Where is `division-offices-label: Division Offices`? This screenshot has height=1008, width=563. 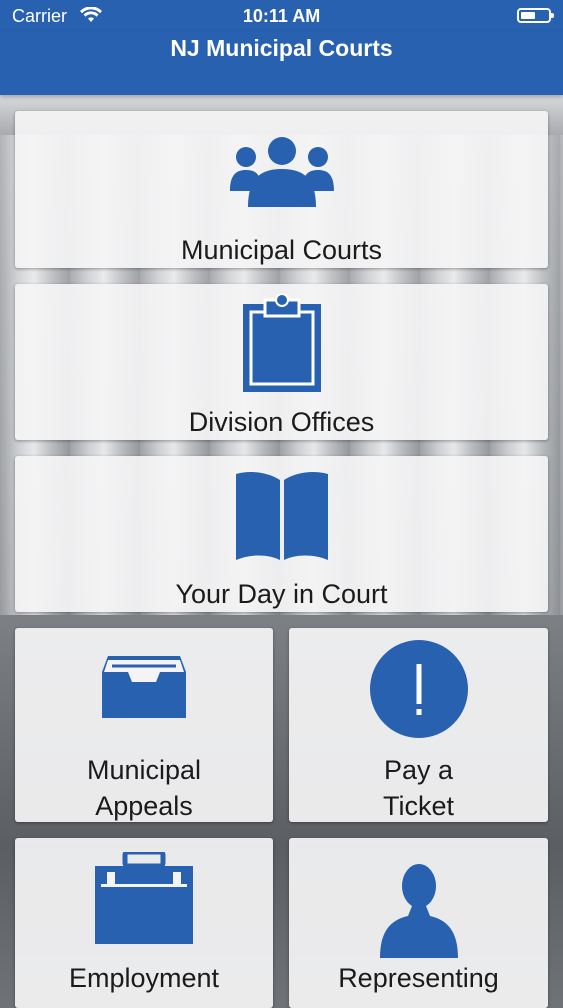
division-offices-label: Division Offices is located at coordinates (281, 422).